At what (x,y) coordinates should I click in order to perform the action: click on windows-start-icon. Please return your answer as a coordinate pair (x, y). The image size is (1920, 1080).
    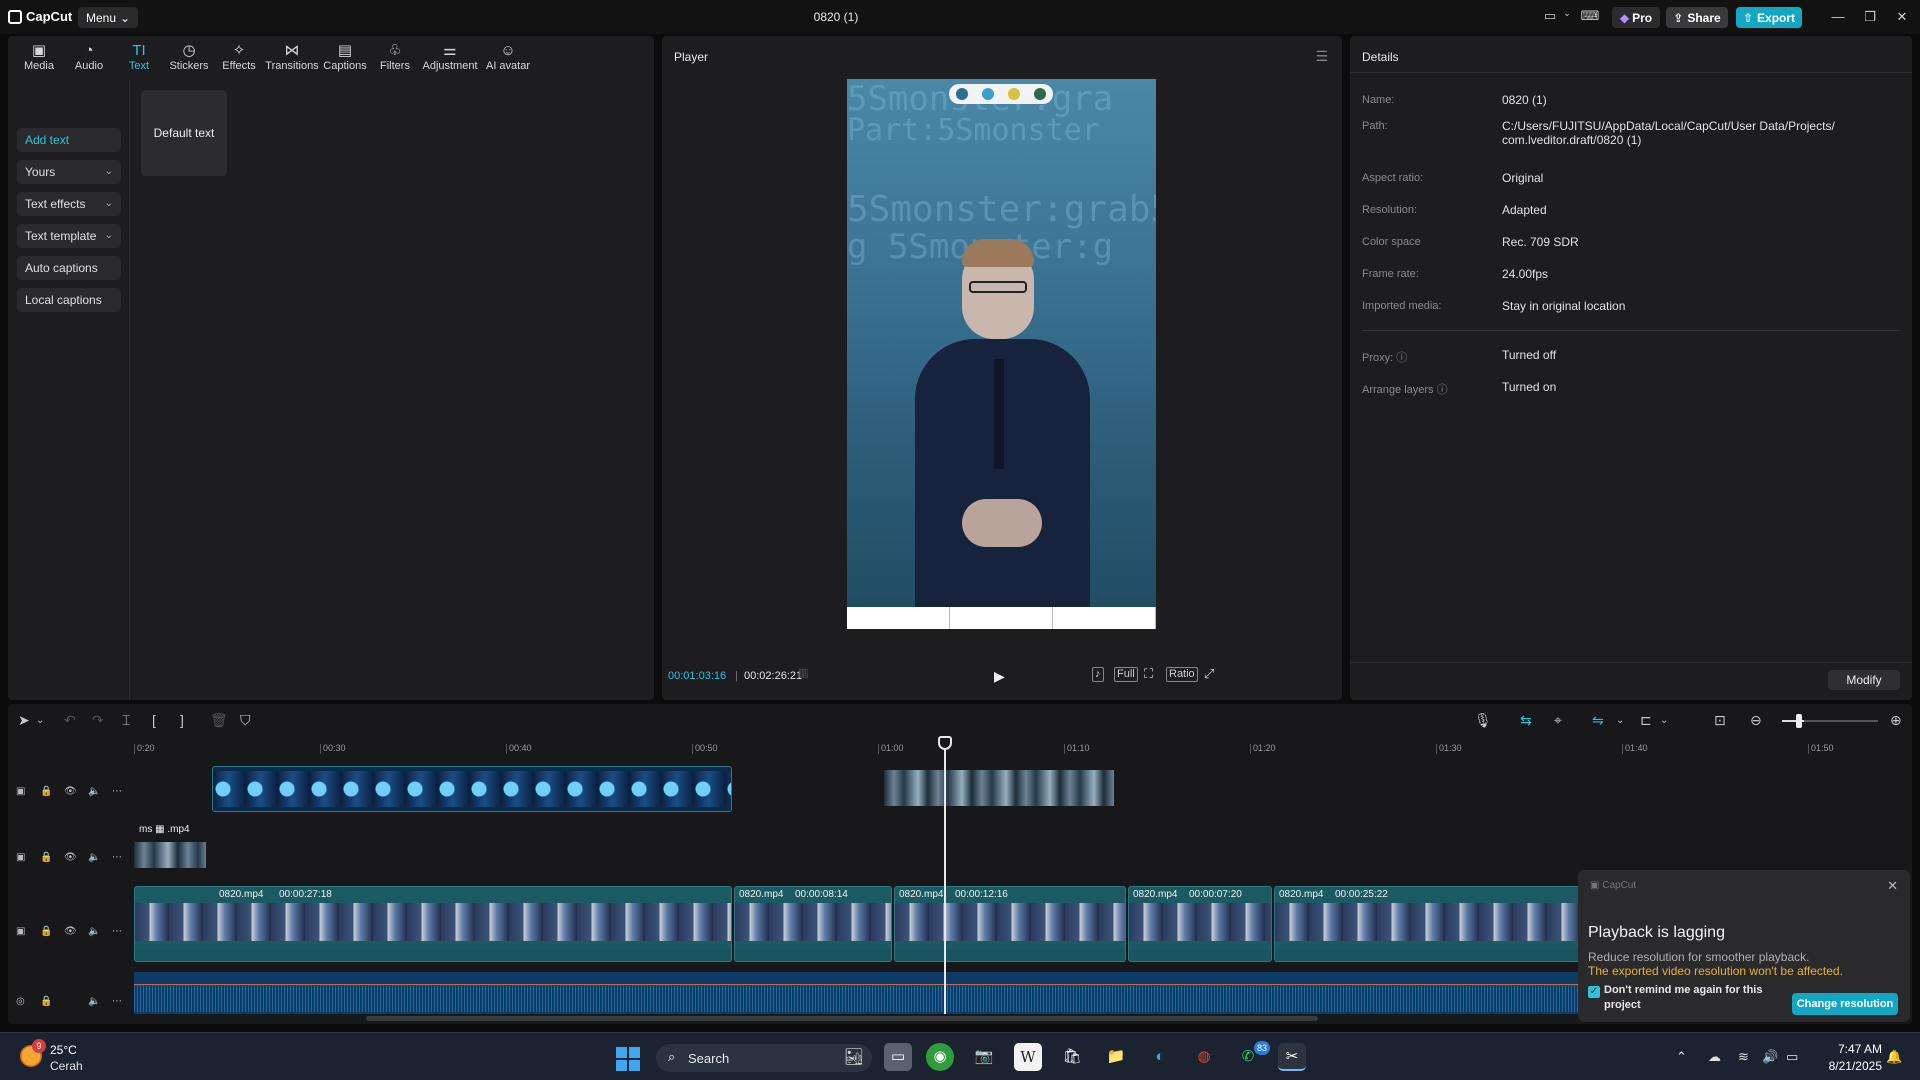
    Looking at the image, I should click on (628, 1059).